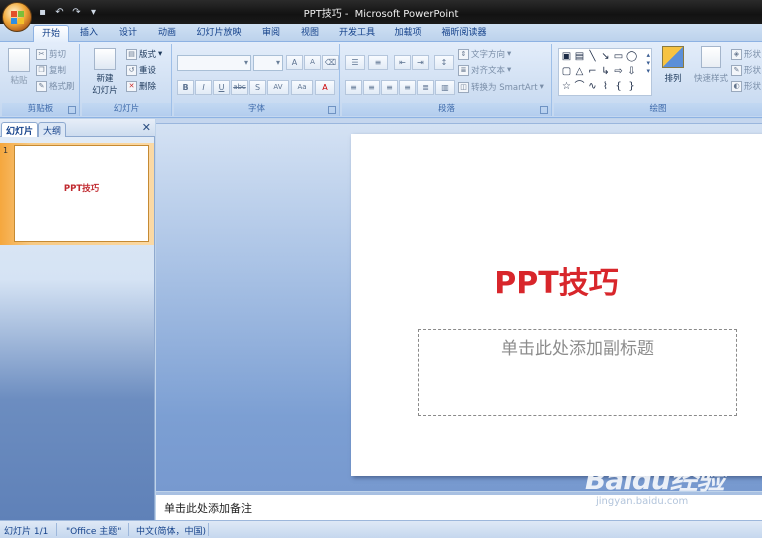 This screenshot has height=538, width=762. Describe the element at coordinates (219, 33) in the screenshot. I see `tab-slide-show: 幻灯片放映` at that location.